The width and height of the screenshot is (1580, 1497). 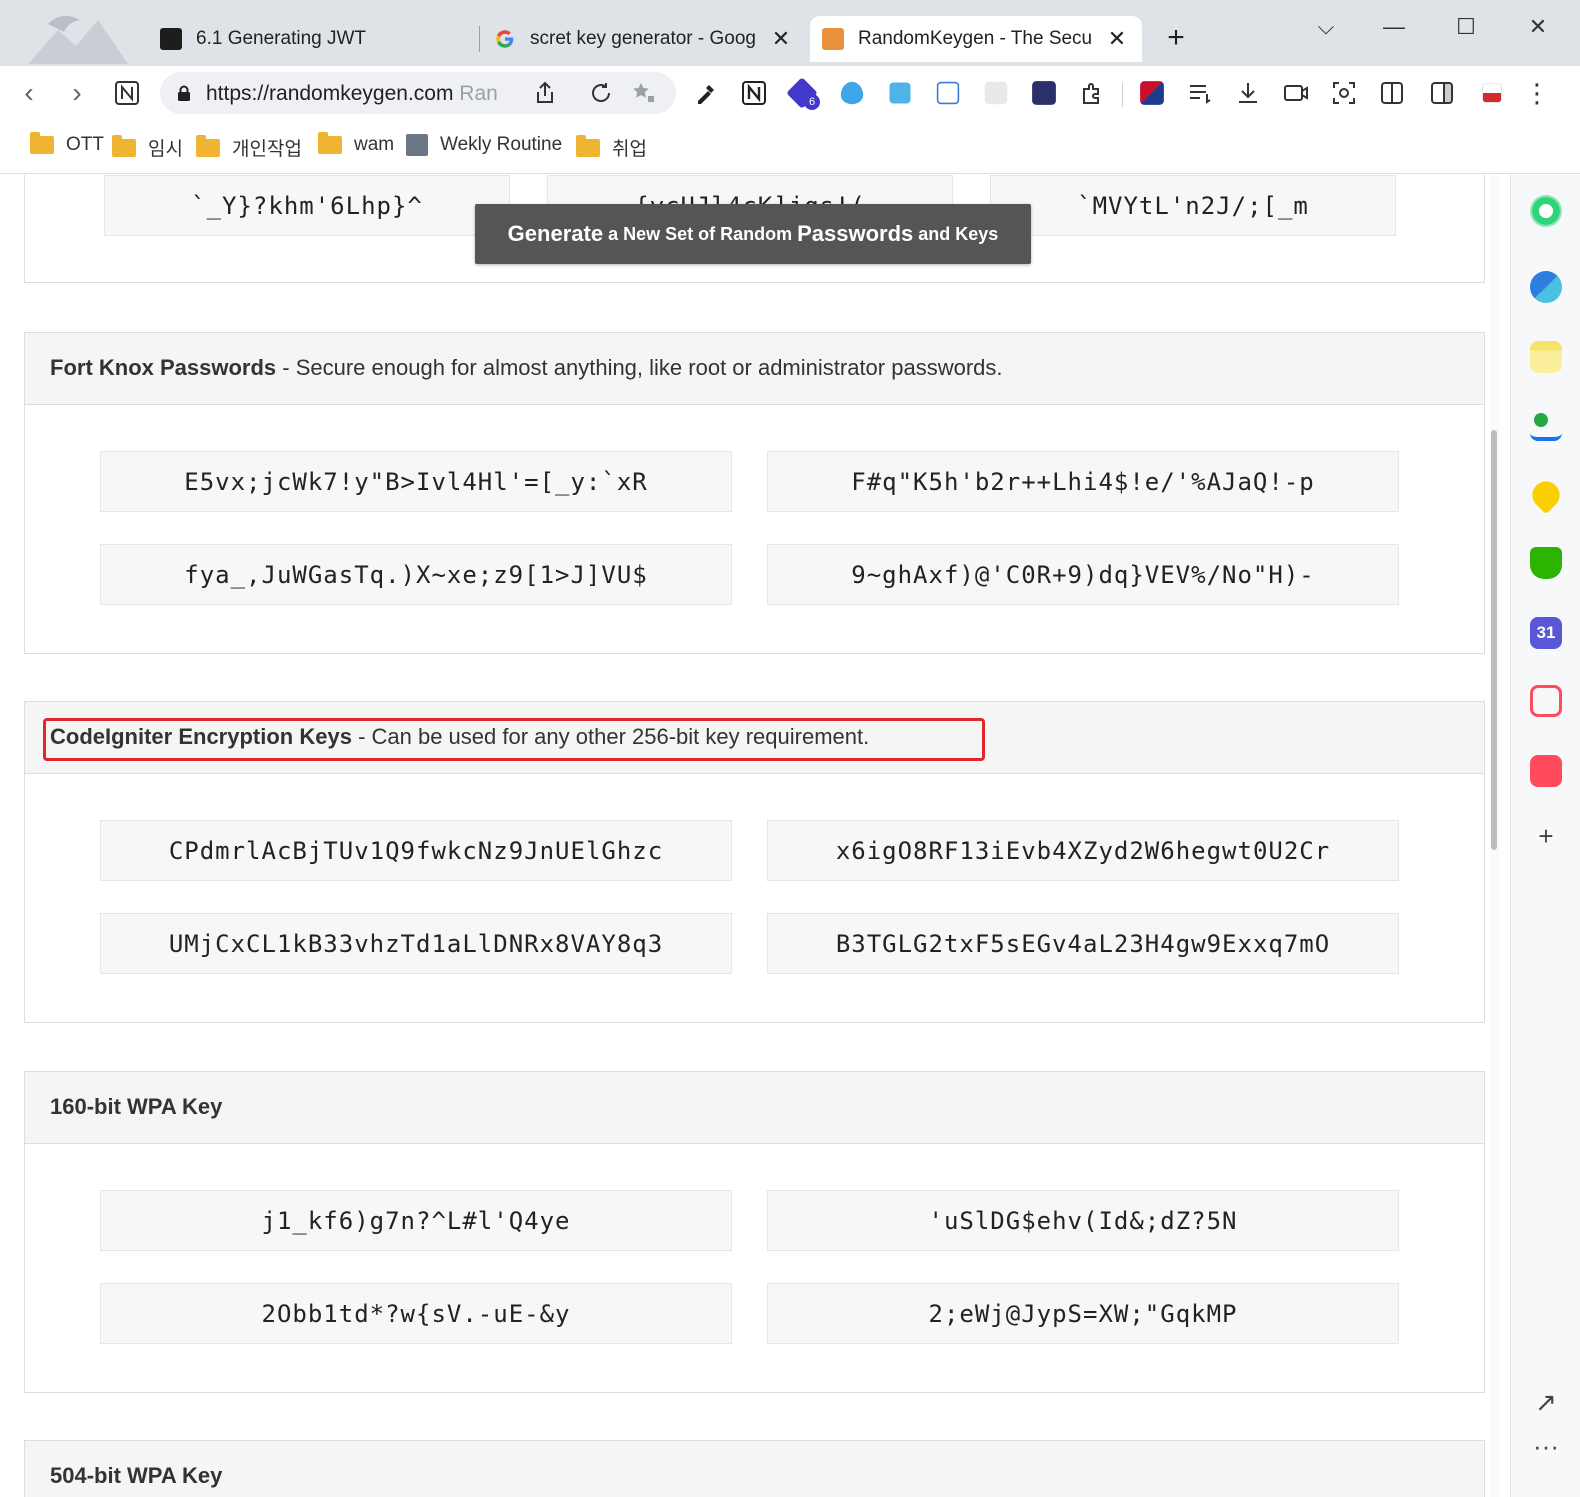 I want to click on bookmark-temp: 임시, so click(x=147, y=147).